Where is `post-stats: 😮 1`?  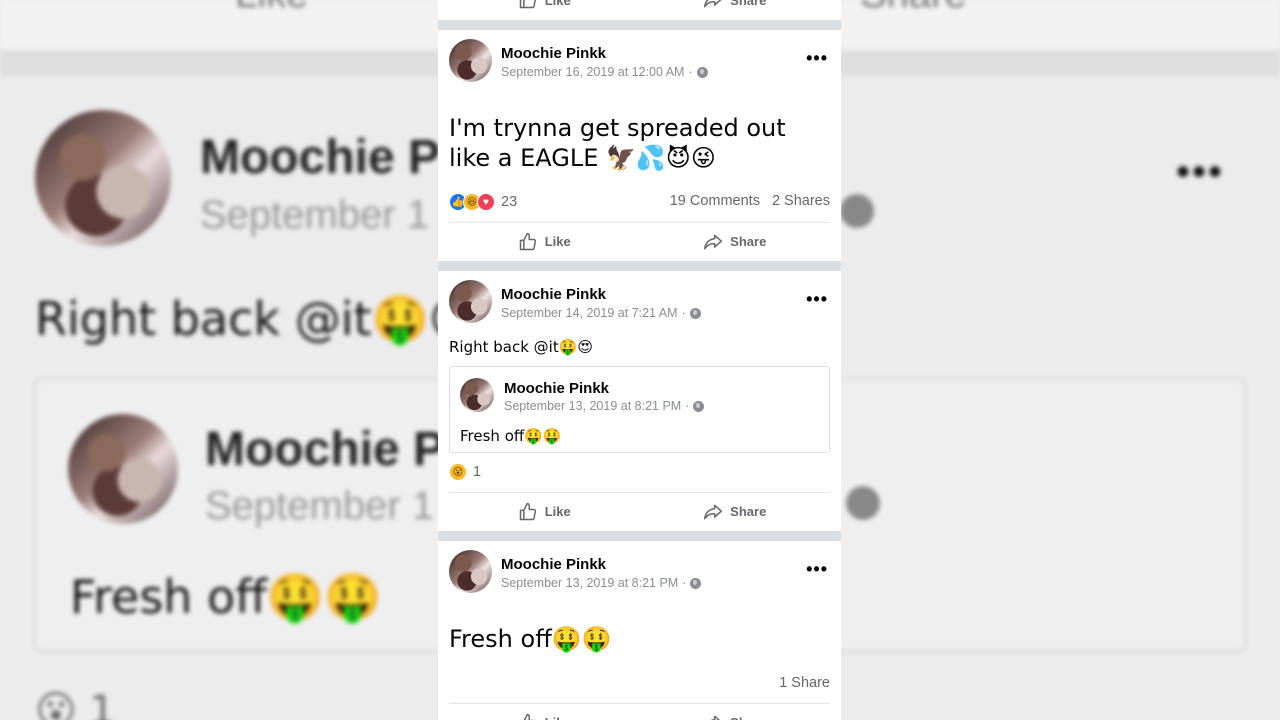 post-stats: 😮 1 is located at coordinates (639, 473).